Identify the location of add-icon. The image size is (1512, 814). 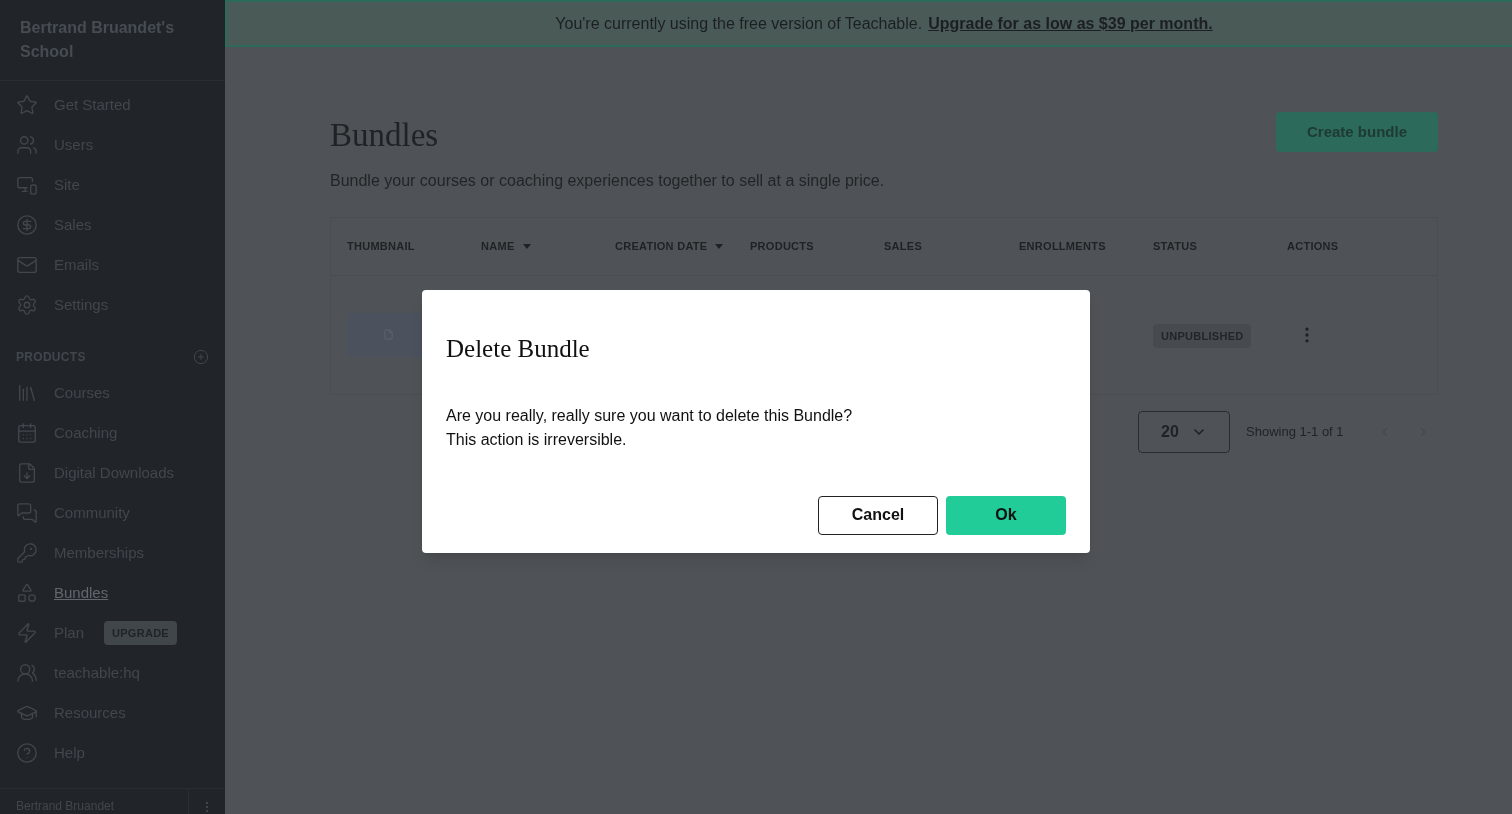
(201, 357).